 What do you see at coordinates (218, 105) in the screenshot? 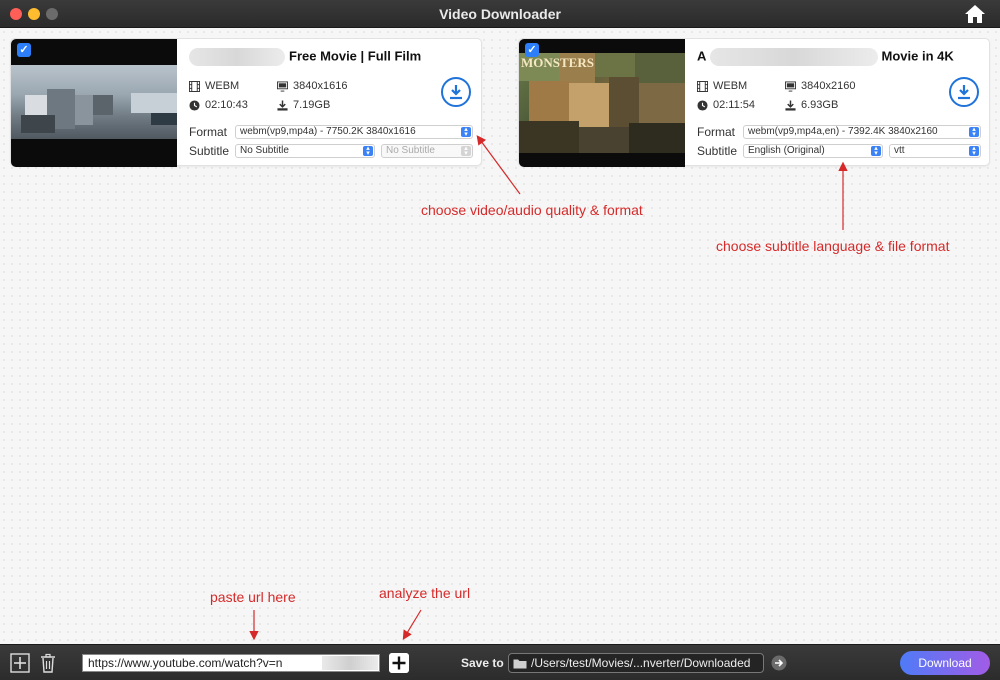
I see `duration-info: 02:10:43` at bounding box center [218, 105].